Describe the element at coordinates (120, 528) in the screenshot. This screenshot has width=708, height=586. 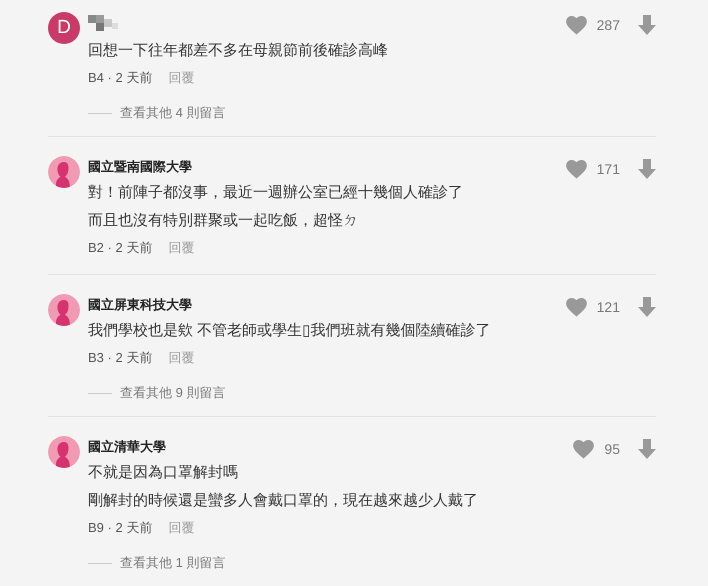
I see `floor-and-time: B9 · 2 天前` at that location.